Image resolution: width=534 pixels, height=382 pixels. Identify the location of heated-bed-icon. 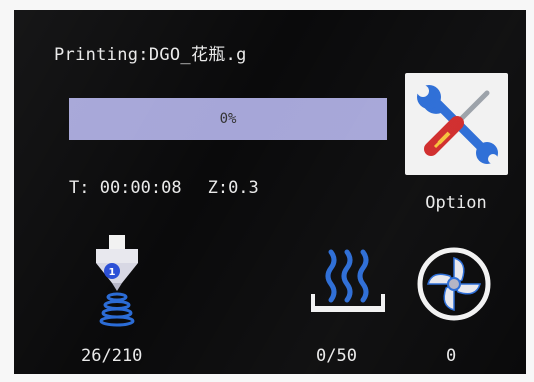
(348, 280).